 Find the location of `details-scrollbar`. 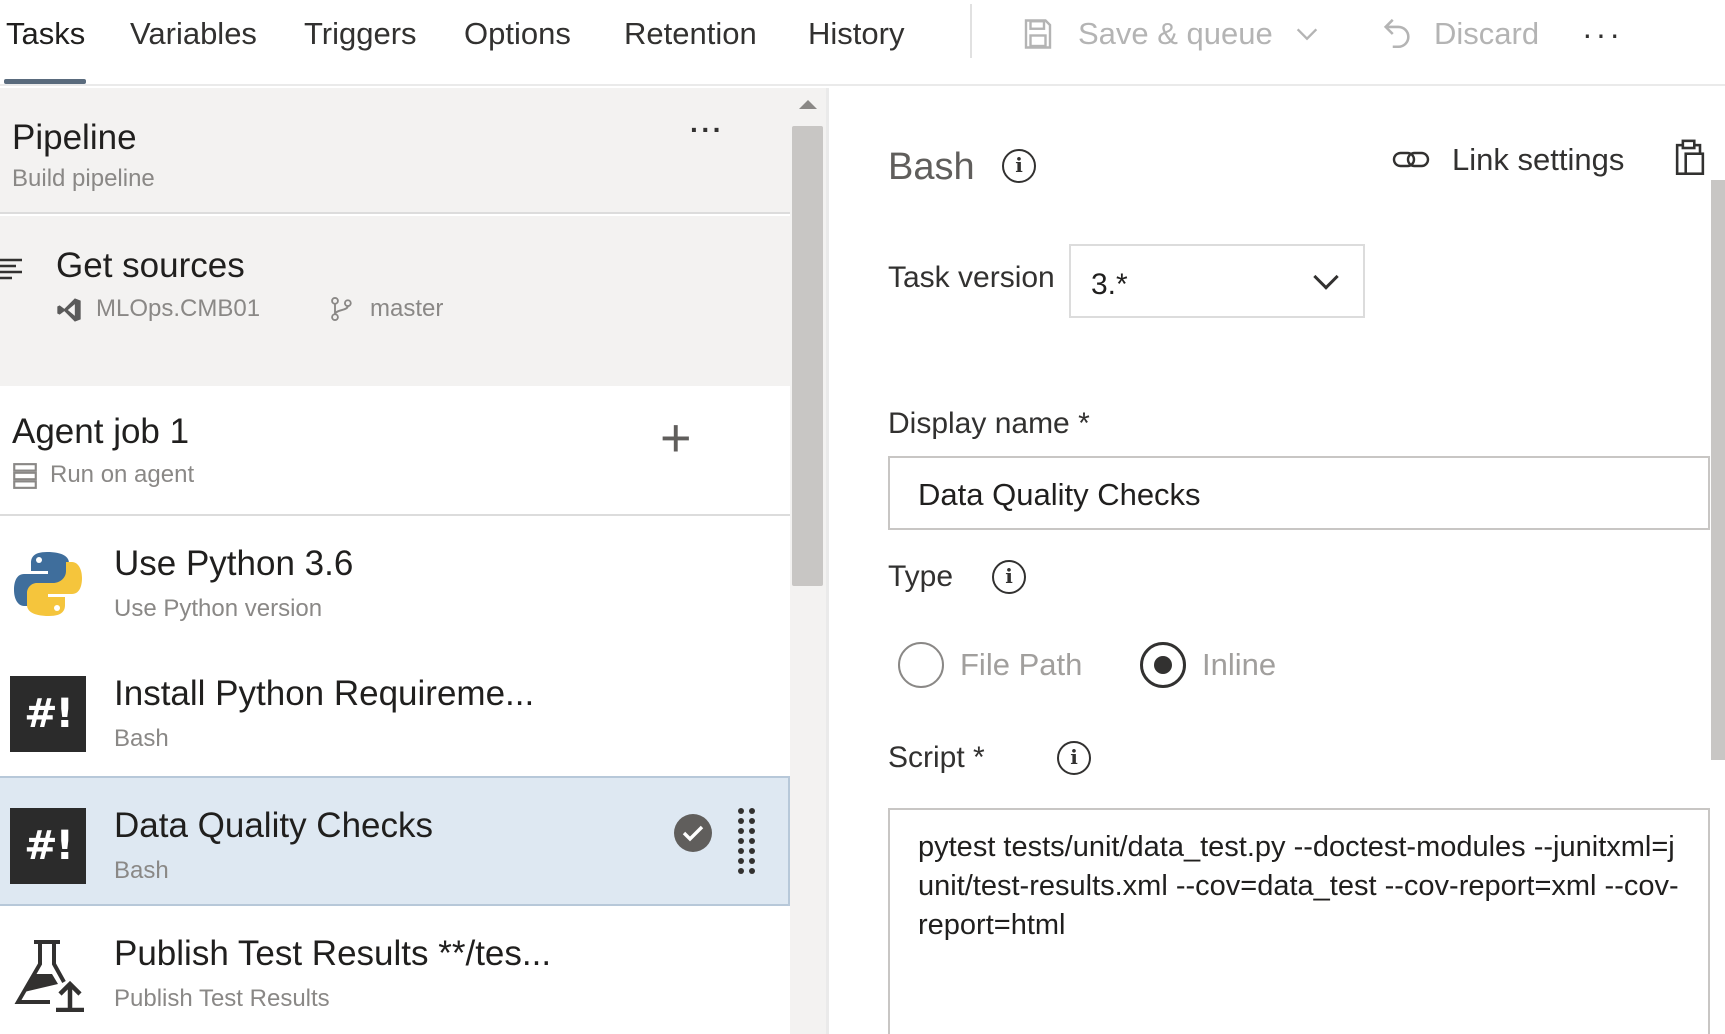

details-scrollbar is located at coordinates (1718, 470).